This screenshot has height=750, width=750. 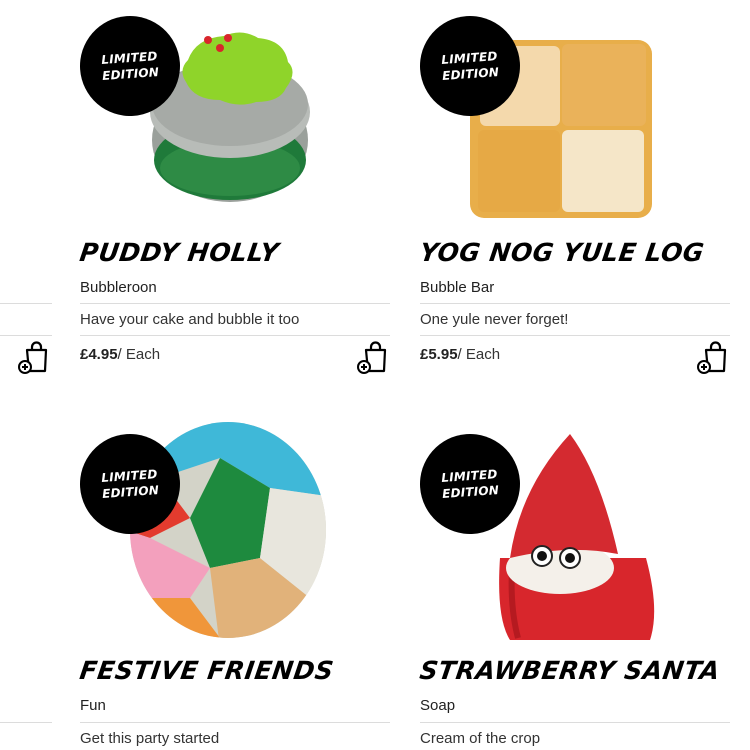 I want to click on product-category: Soap, so click(x=438, y=705).